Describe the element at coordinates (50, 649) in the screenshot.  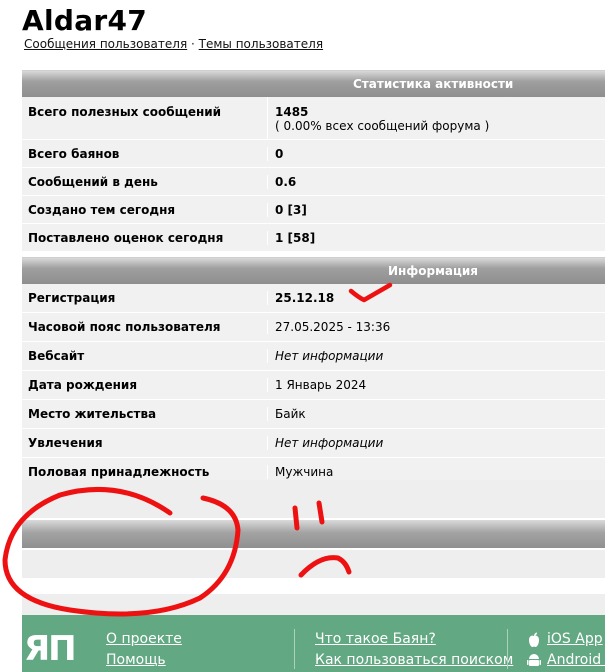
I see `site-logo: ЯП` at that location.